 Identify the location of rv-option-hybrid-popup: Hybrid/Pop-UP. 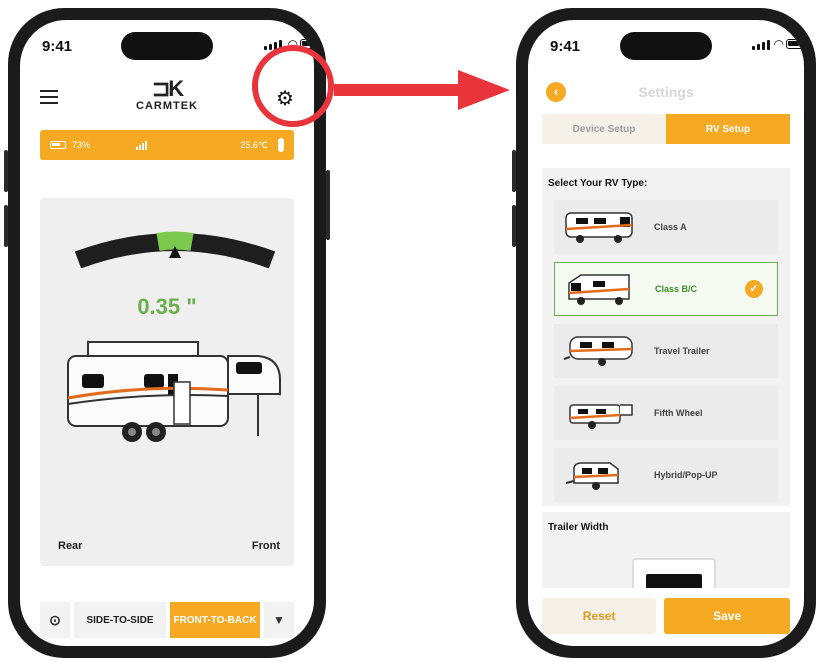
(666, 475).